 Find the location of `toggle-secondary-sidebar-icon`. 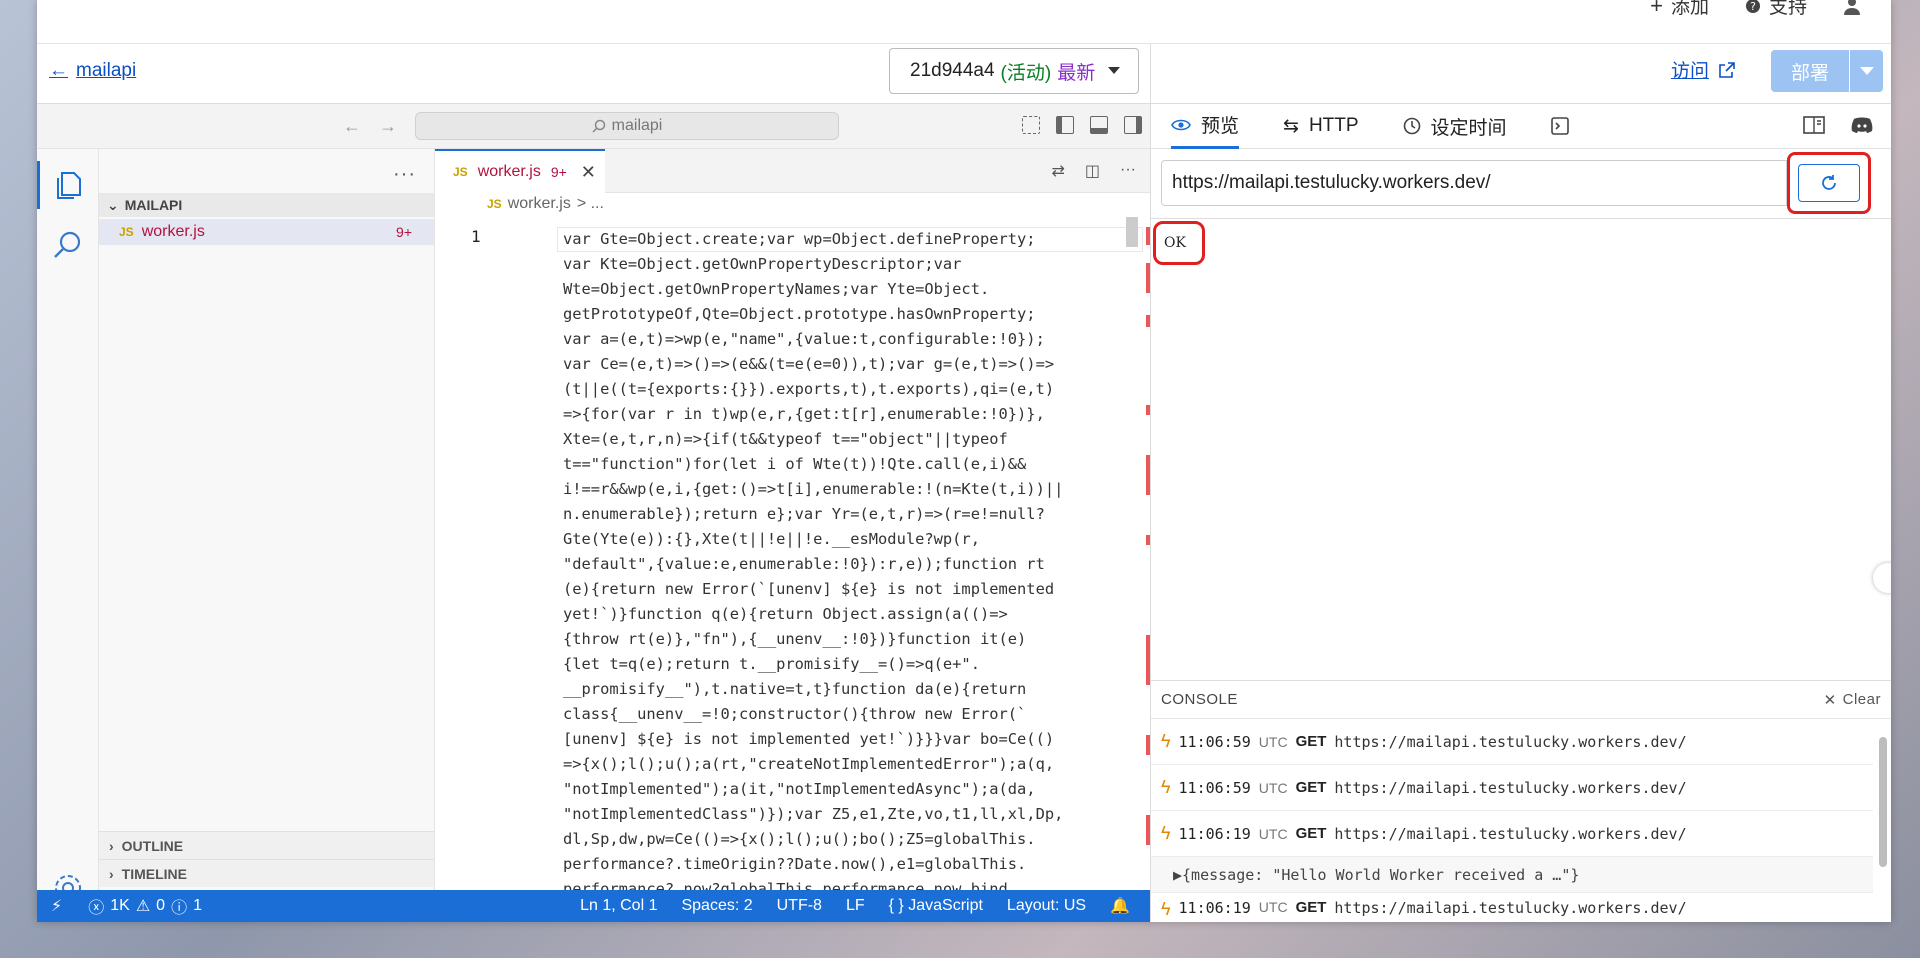

toggle-secondary-sidebar-icon is located at coordinates (1133, 125).